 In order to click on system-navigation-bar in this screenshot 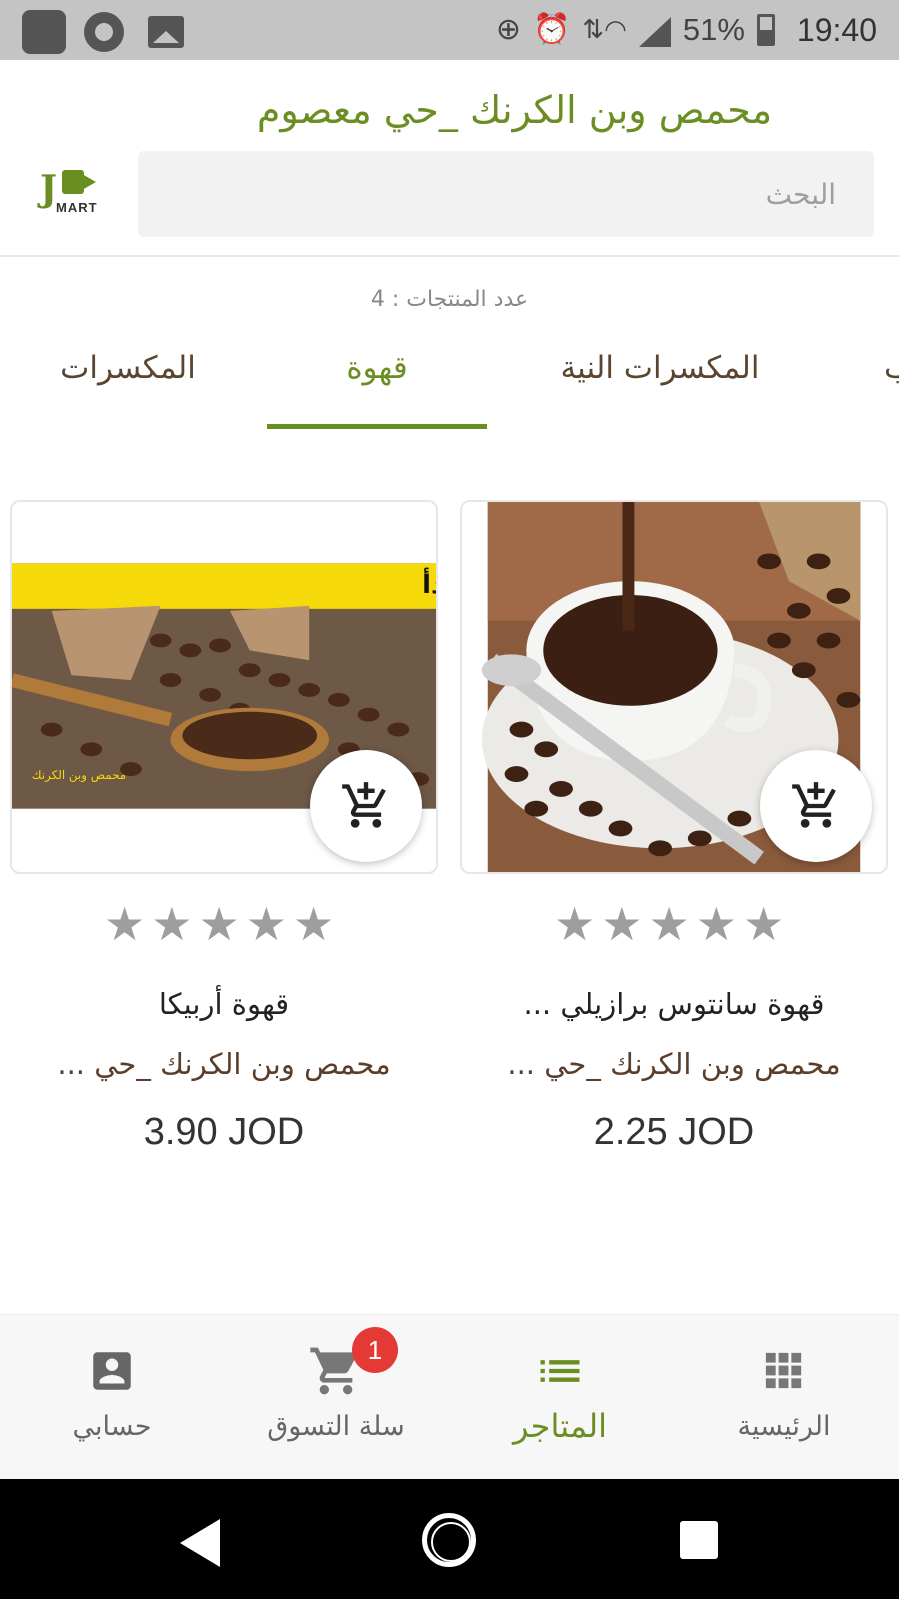, I will do `click(449, 1539)`.